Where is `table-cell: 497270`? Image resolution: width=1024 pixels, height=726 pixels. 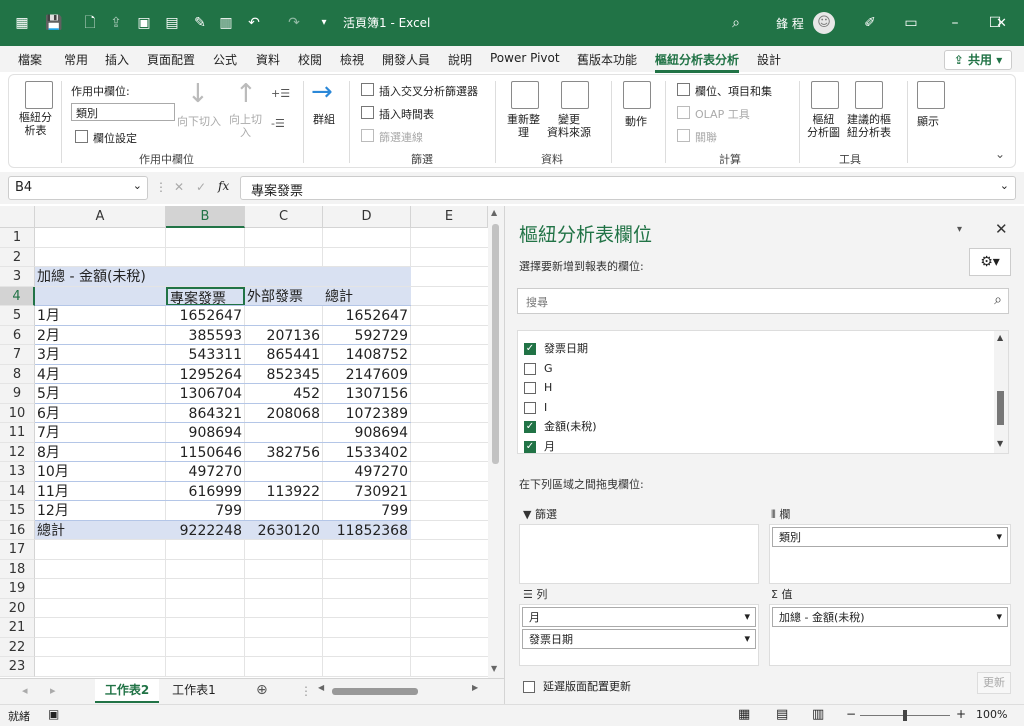
table-cell: 497270 is located at coordinates (368, 472).